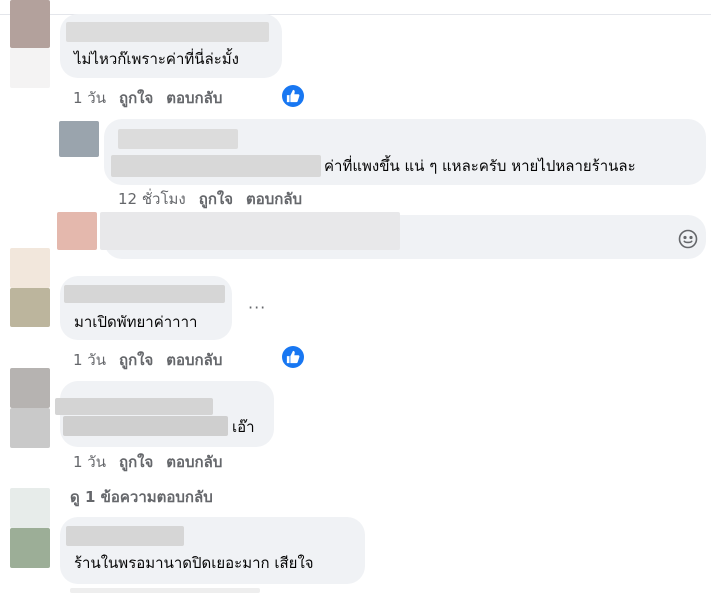 The height and width of the screenshot is (593, 711). What do you see at coordinates (165, 590) in the screenshot?
I see `redacted-actions-row` at bounding box center [165, 590].